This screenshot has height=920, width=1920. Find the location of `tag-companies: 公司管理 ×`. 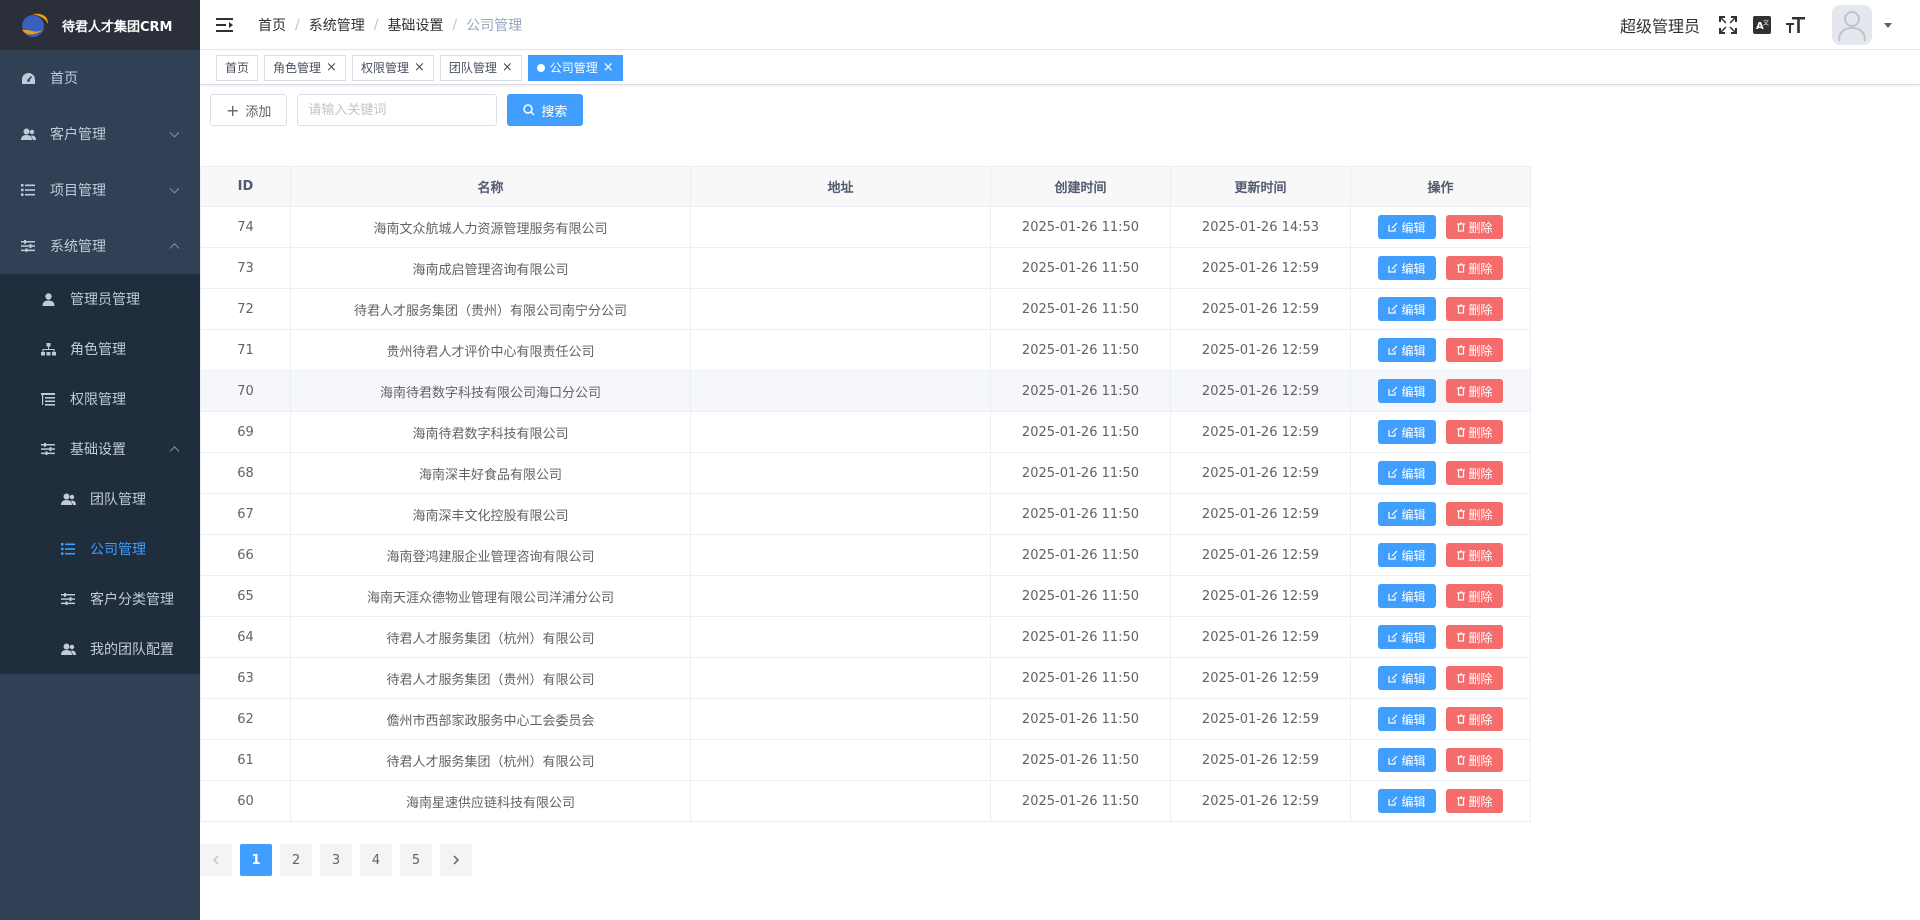

tag-companies: 公司管理 × is located at coordinates (575, 67).